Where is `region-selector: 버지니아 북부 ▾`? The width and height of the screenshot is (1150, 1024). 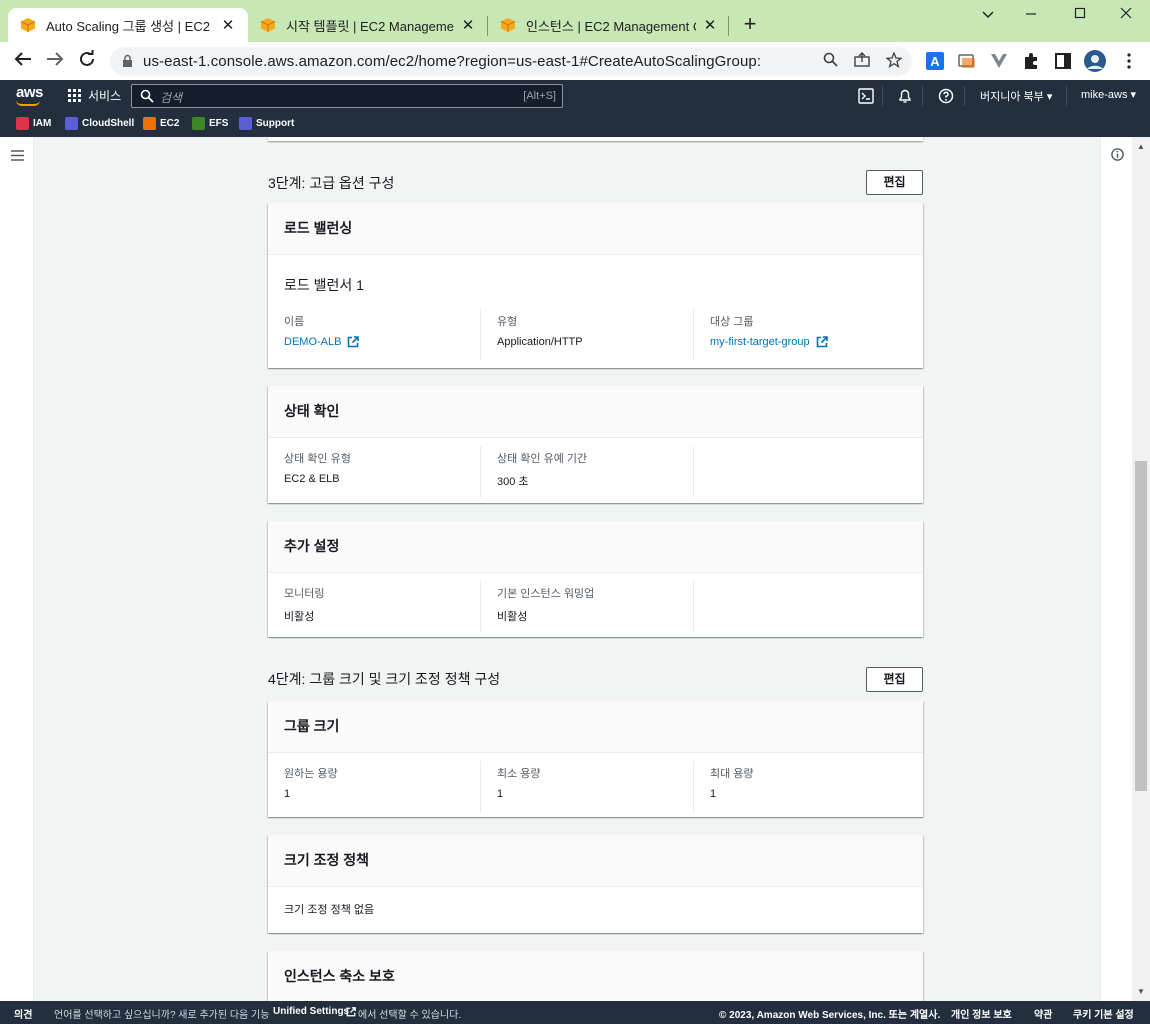
region-selector: 버지니아 북부 ▾ is located at coordinates (1016, 96).